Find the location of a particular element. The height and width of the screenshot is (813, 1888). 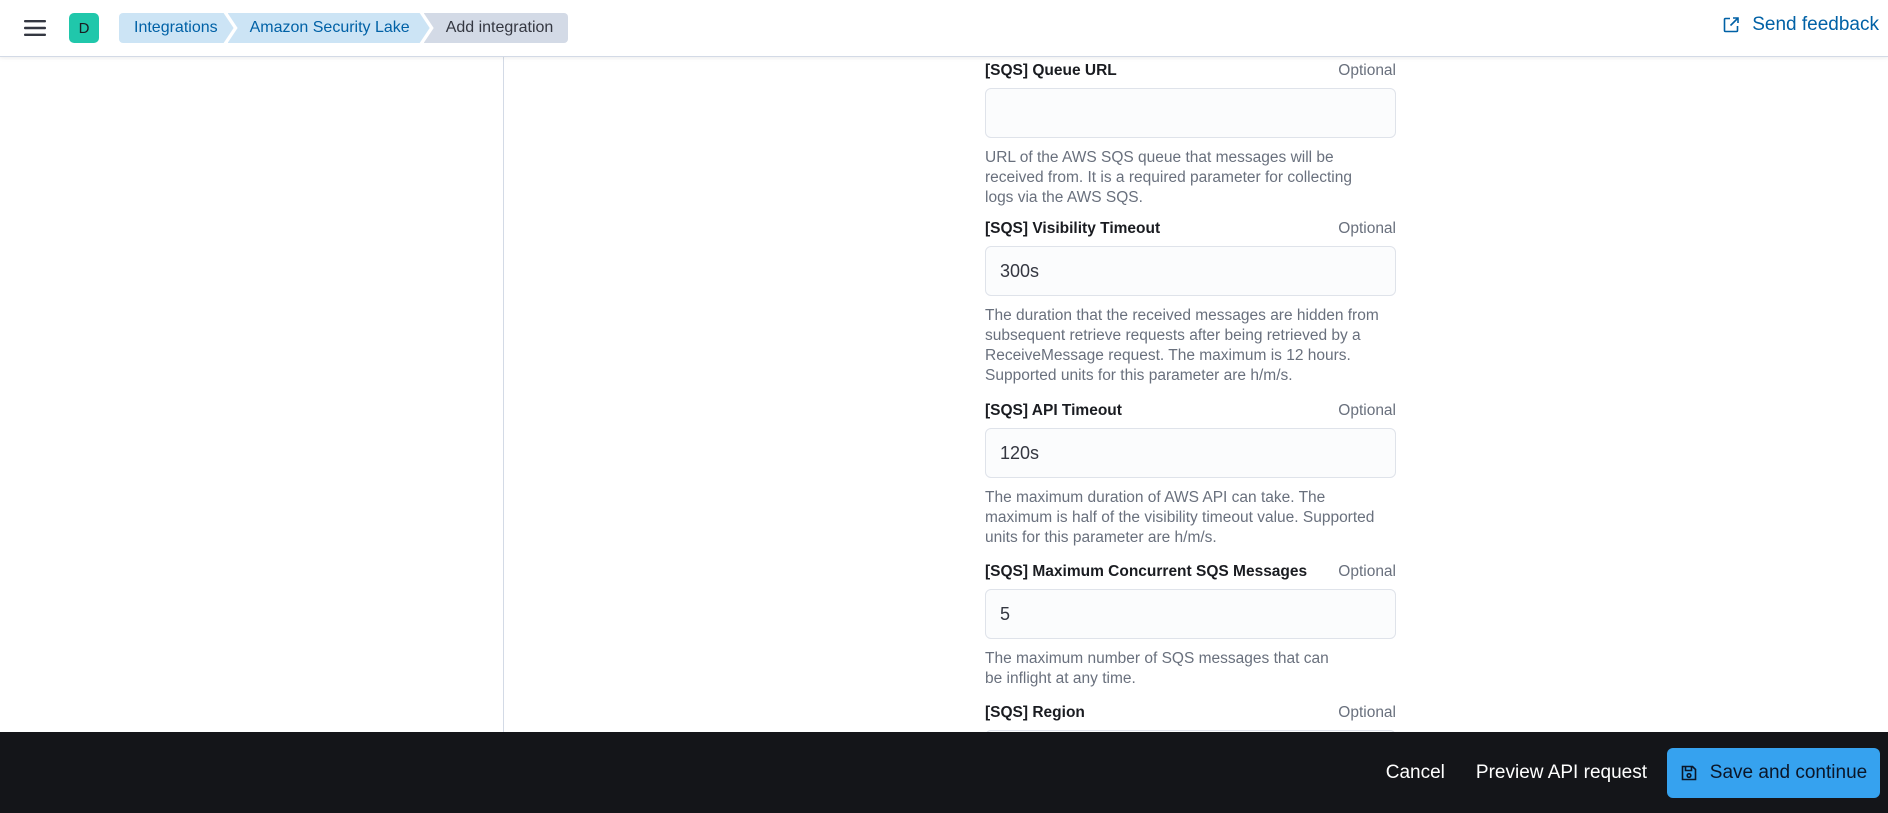

send-feedback-link: Send feedback is located at coordinates (1800, 25).